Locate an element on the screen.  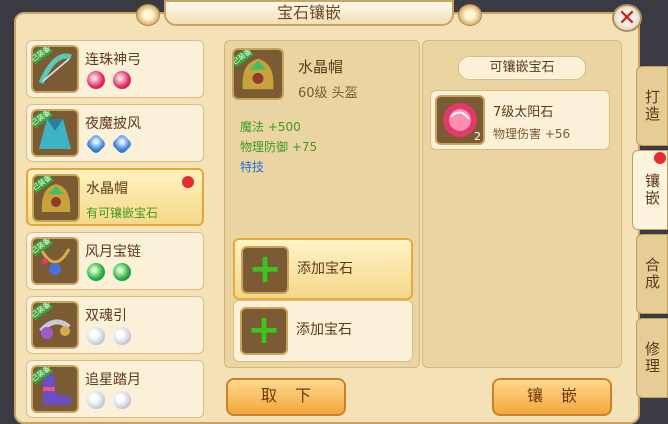
remove-button: 取下 is located at coordinates (286, 397).